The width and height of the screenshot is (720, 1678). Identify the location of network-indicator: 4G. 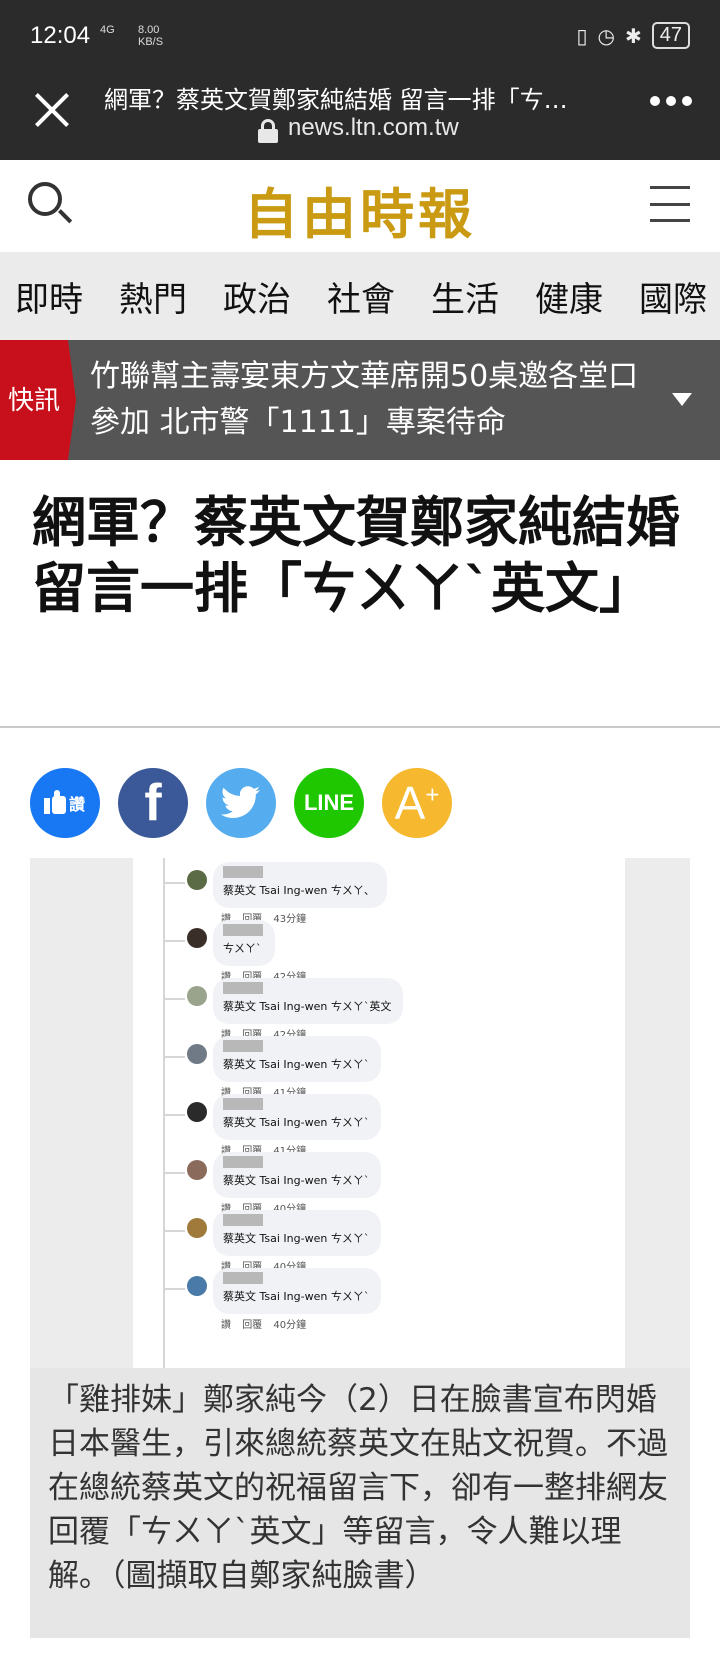
(107, 30).